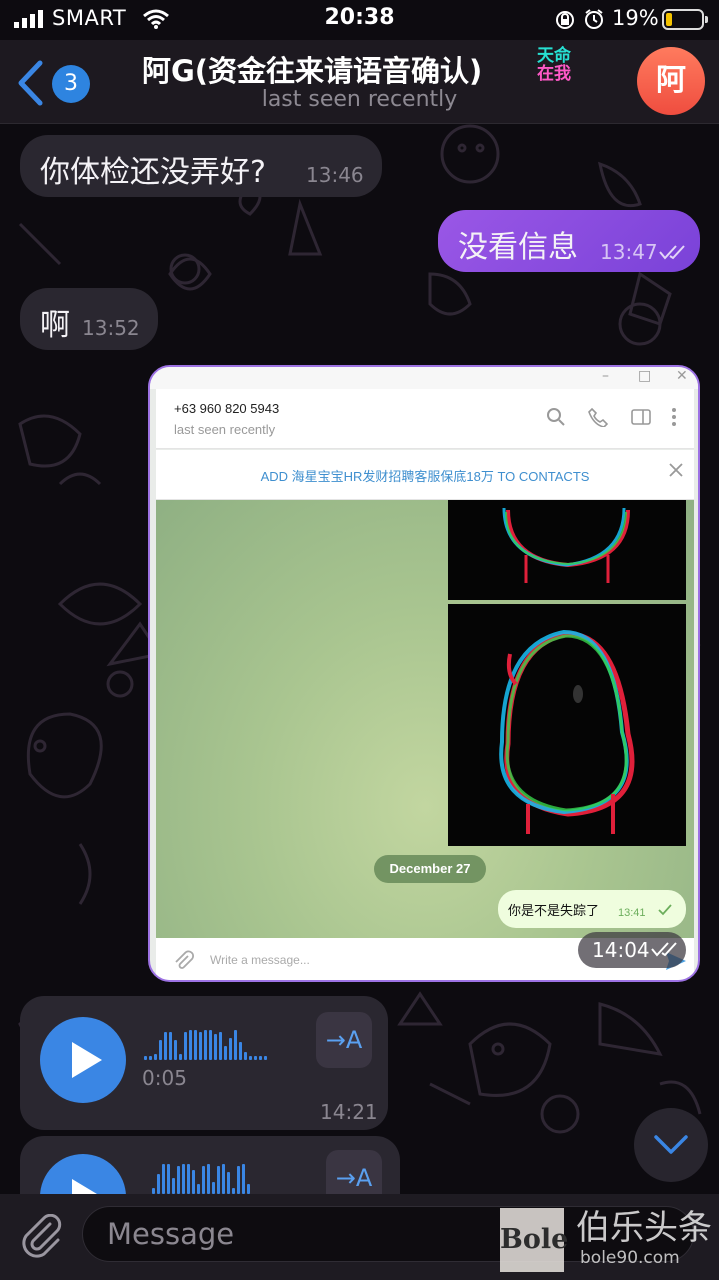 Image resolution: width=719 pixels, height=1280 pixels. Describe the element at coordinates (156, 19) in the screenshot. I see `wifi-icon` at that location.